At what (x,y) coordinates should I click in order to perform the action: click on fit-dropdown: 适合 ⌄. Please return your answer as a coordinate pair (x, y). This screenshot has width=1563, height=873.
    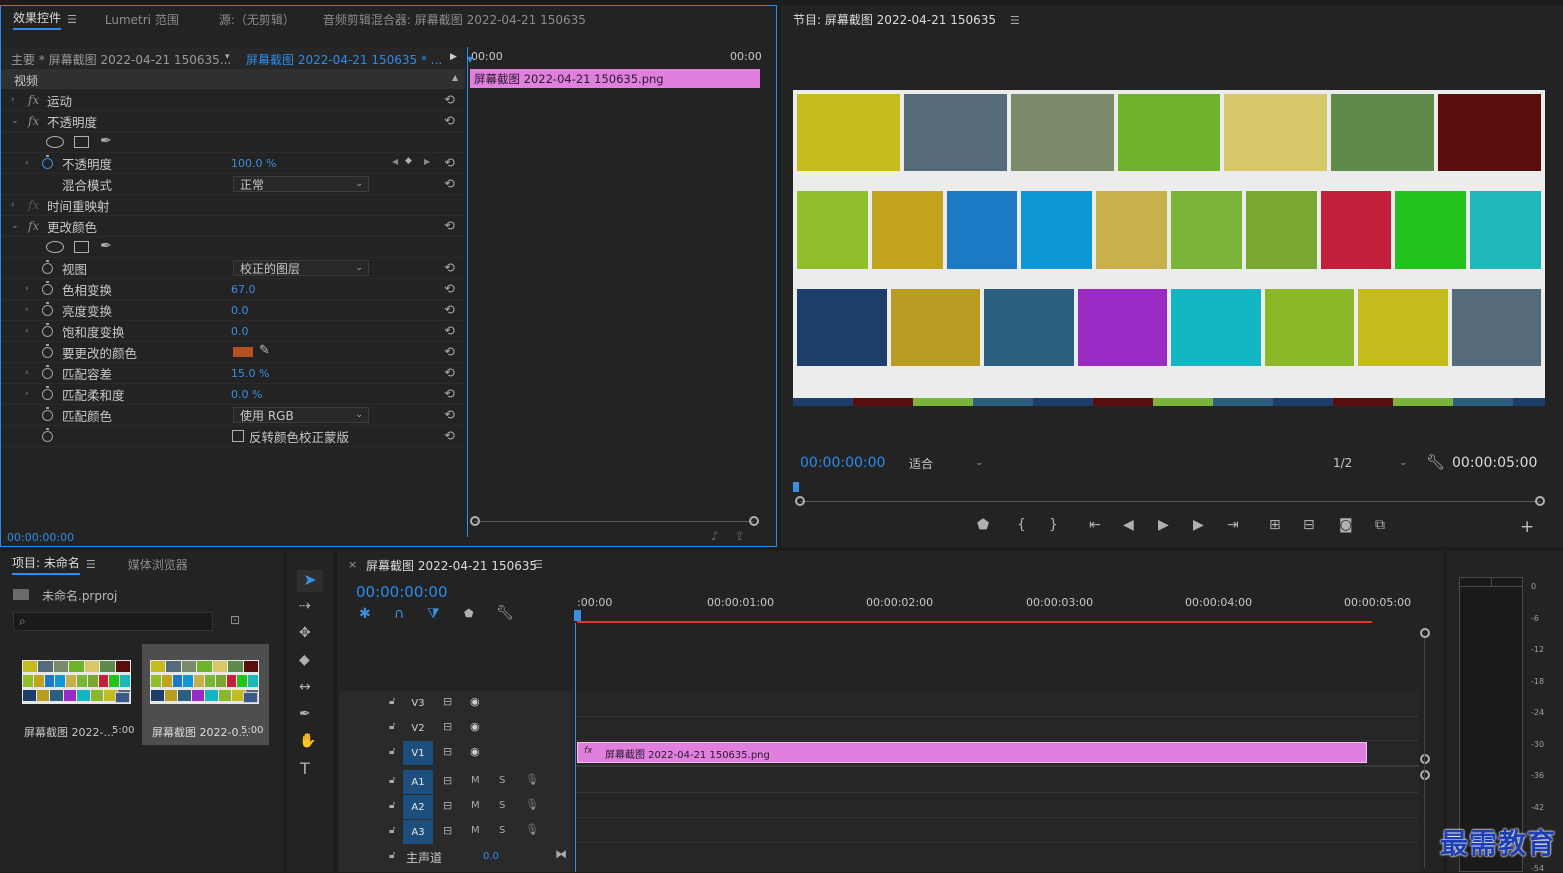
    Looking at the image, I should click on (945, 463).